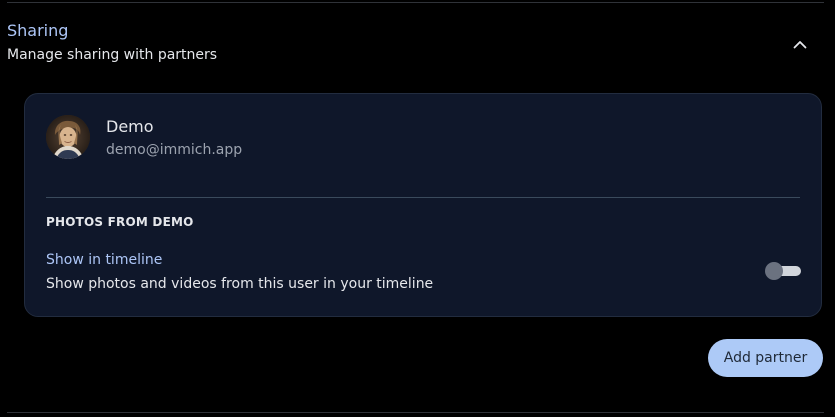 The image size is (835, 417). Describe the element at coordinates (112, 55) in the screenshot. I see `section-subtitle: Manage sharing with partners` at that location.